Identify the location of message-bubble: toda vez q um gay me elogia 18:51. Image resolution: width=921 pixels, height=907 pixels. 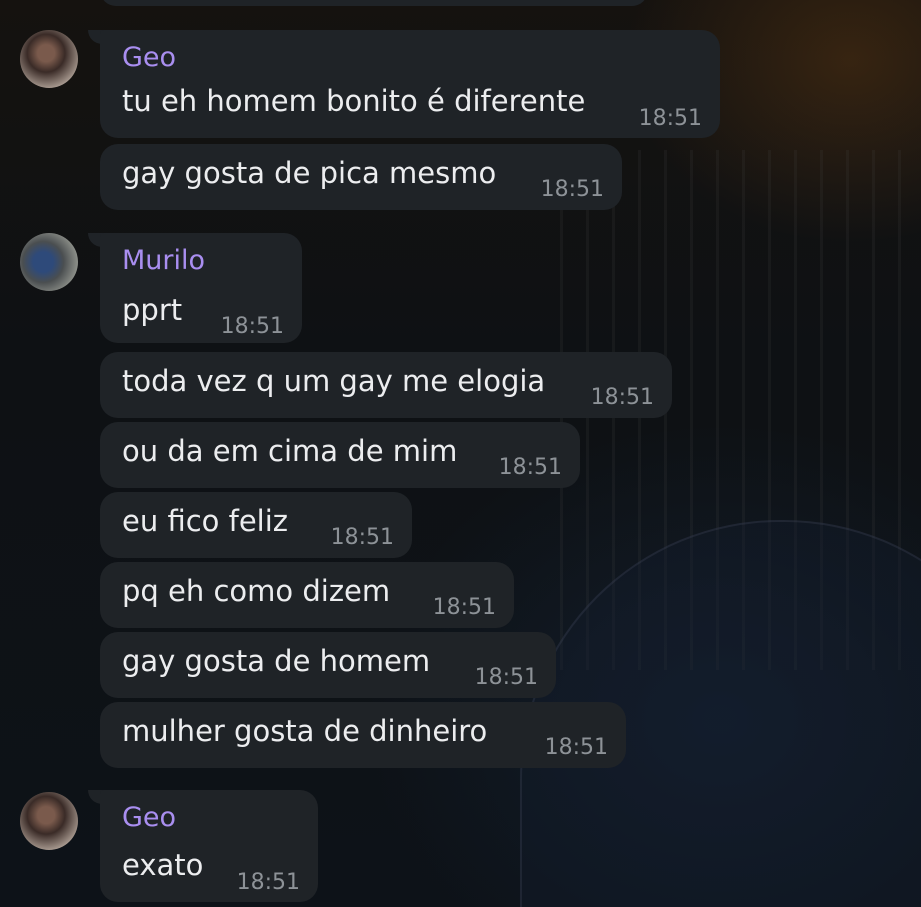
(386, 385).